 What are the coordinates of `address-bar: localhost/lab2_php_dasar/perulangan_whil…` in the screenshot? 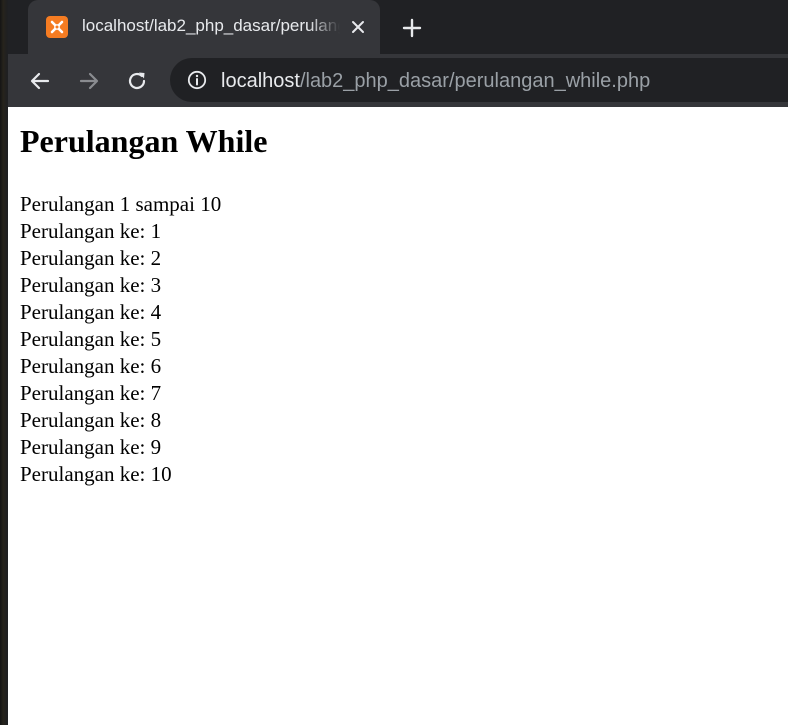 It's located at (479, 80).